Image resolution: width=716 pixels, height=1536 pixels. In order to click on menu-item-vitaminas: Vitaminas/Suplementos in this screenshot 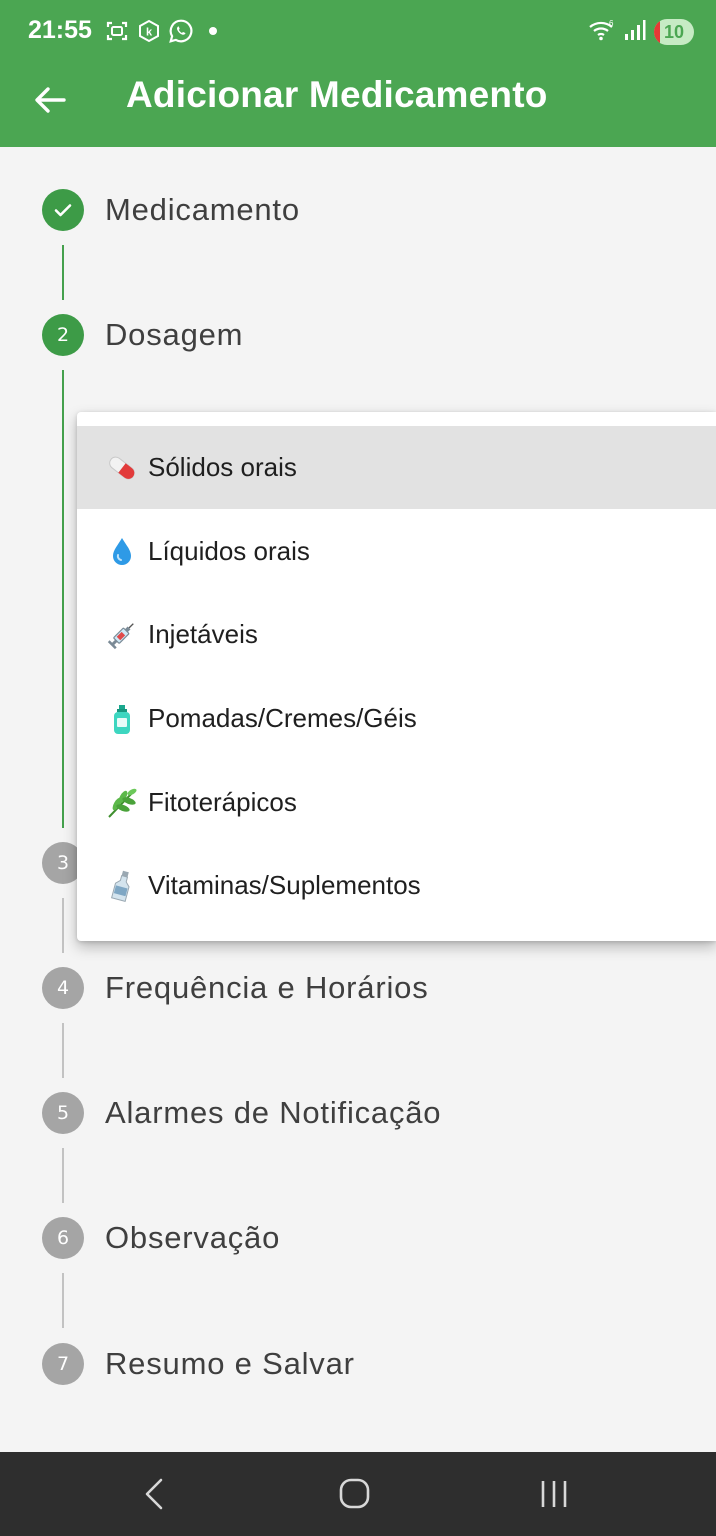, I will do `click(396, 885)`.